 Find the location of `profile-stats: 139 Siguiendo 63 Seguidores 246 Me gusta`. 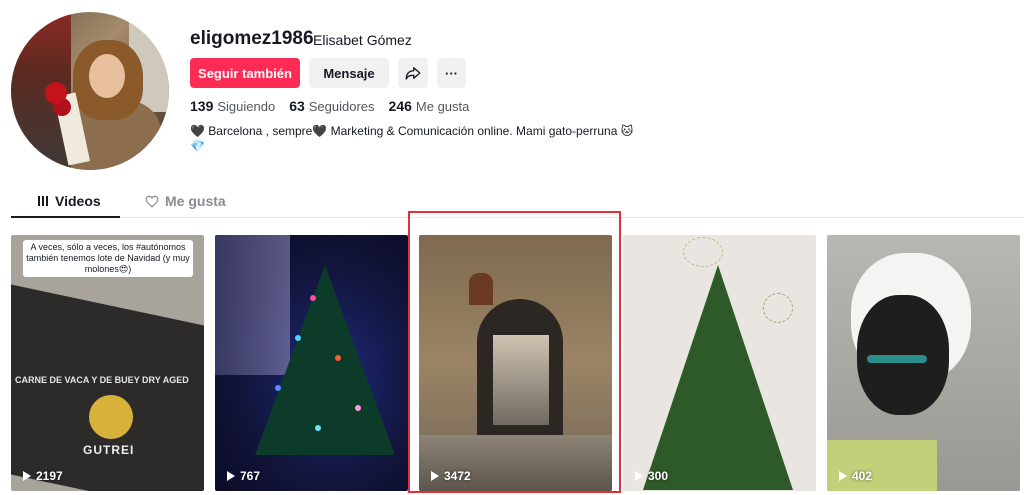

profile-stats: 139 Siguiendo 63 Seguidores 246 Me gusta is located at coordinates (329, 106).